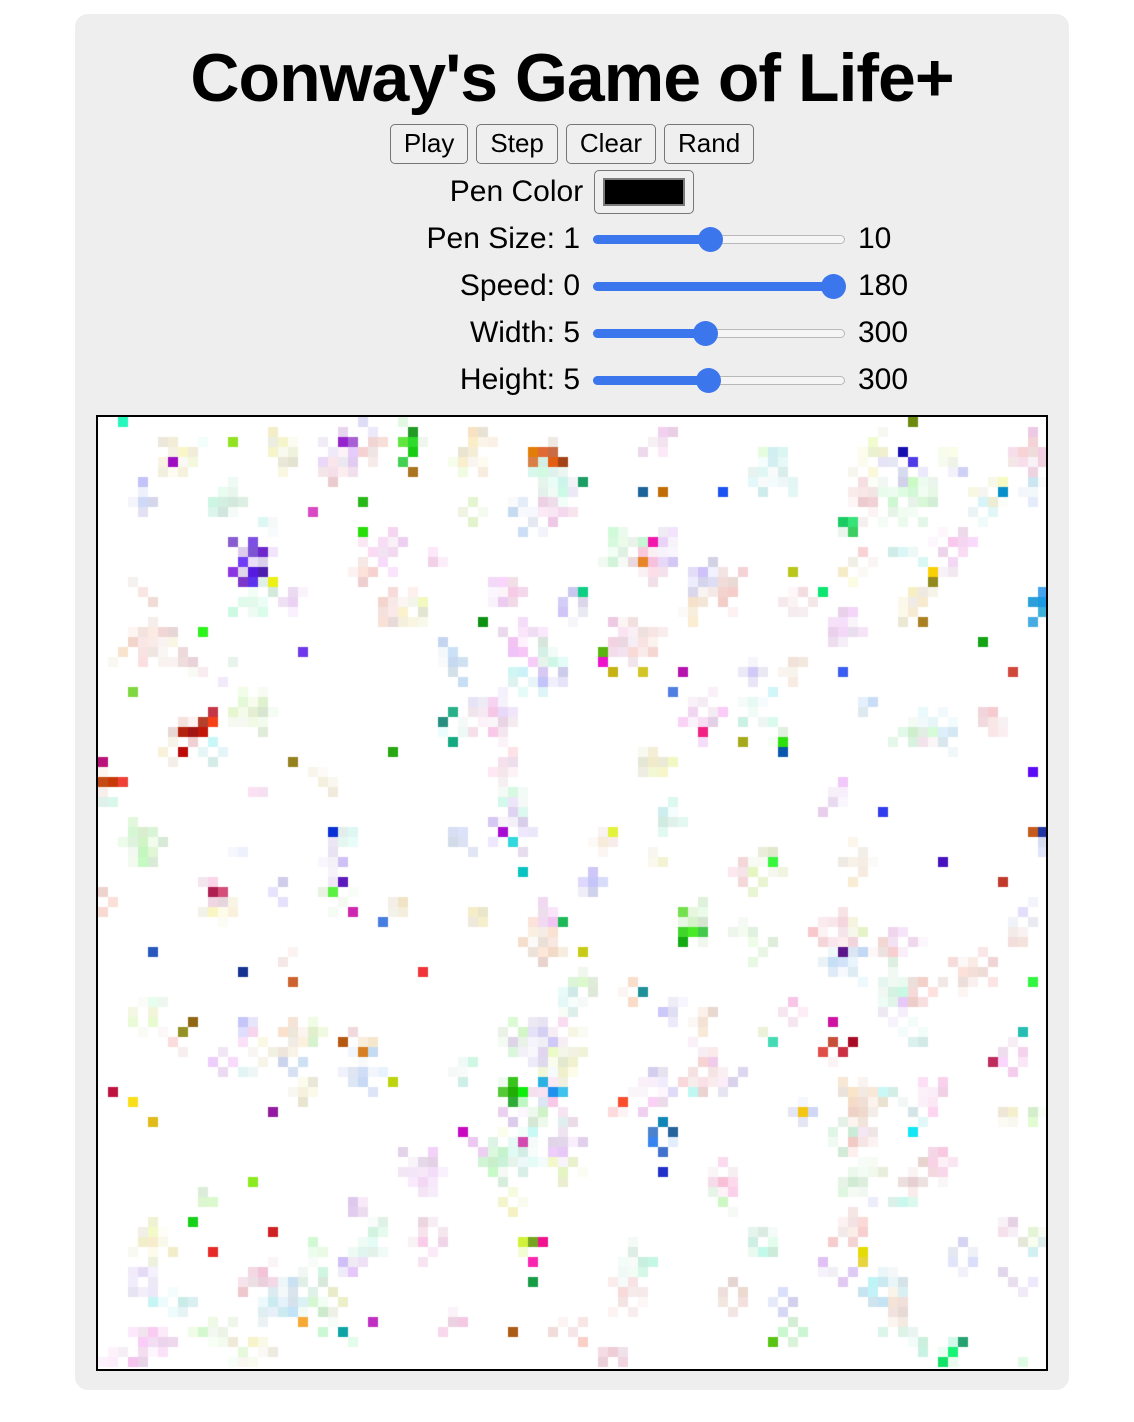  Describe the element at coordinates (883, 285) in the screenshot. I see `speed-max-label: 180` at that location.